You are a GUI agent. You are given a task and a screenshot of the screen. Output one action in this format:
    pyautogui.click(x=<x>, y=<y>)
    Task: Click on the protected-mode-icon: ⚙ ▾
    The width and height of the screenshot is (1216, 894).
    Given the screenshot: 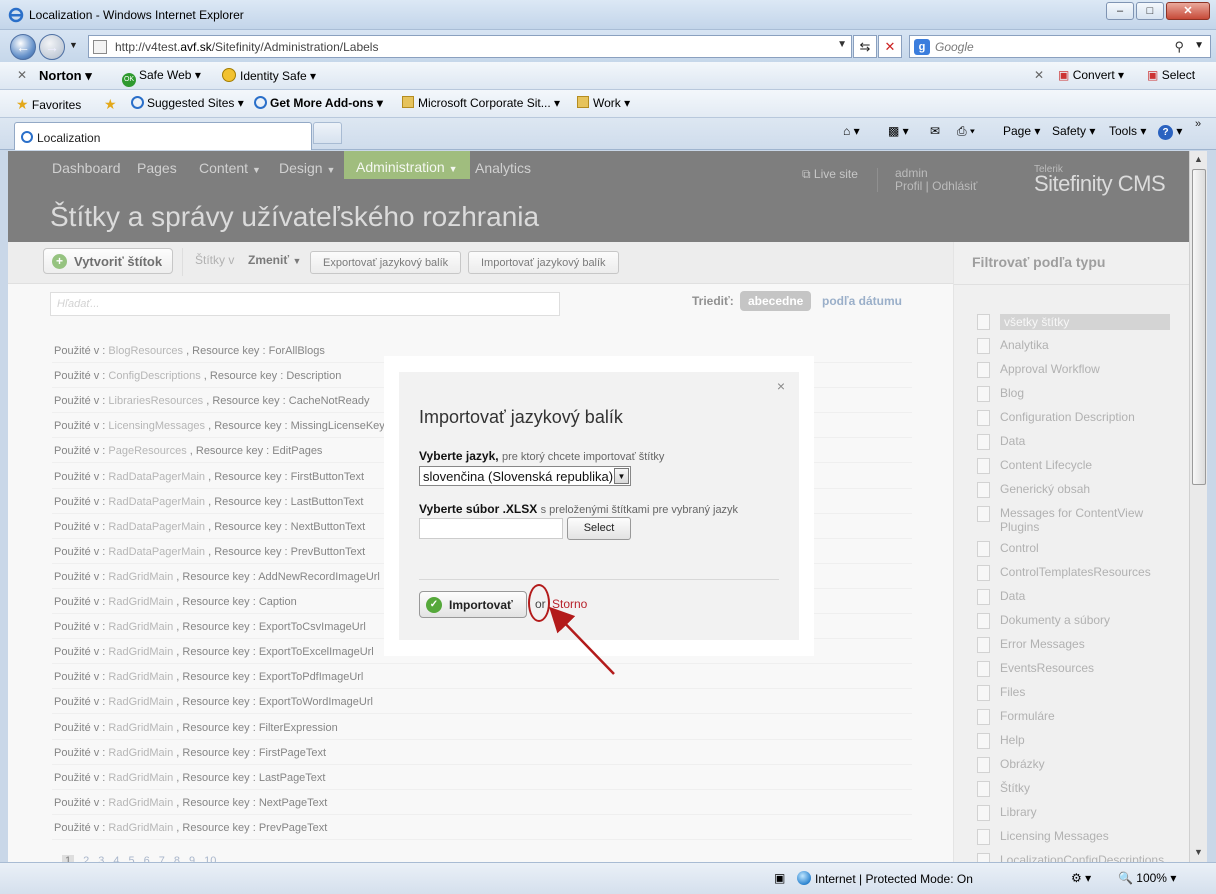 What is the action you would take?
    pyautogui.click(x=1081, y=878)
    